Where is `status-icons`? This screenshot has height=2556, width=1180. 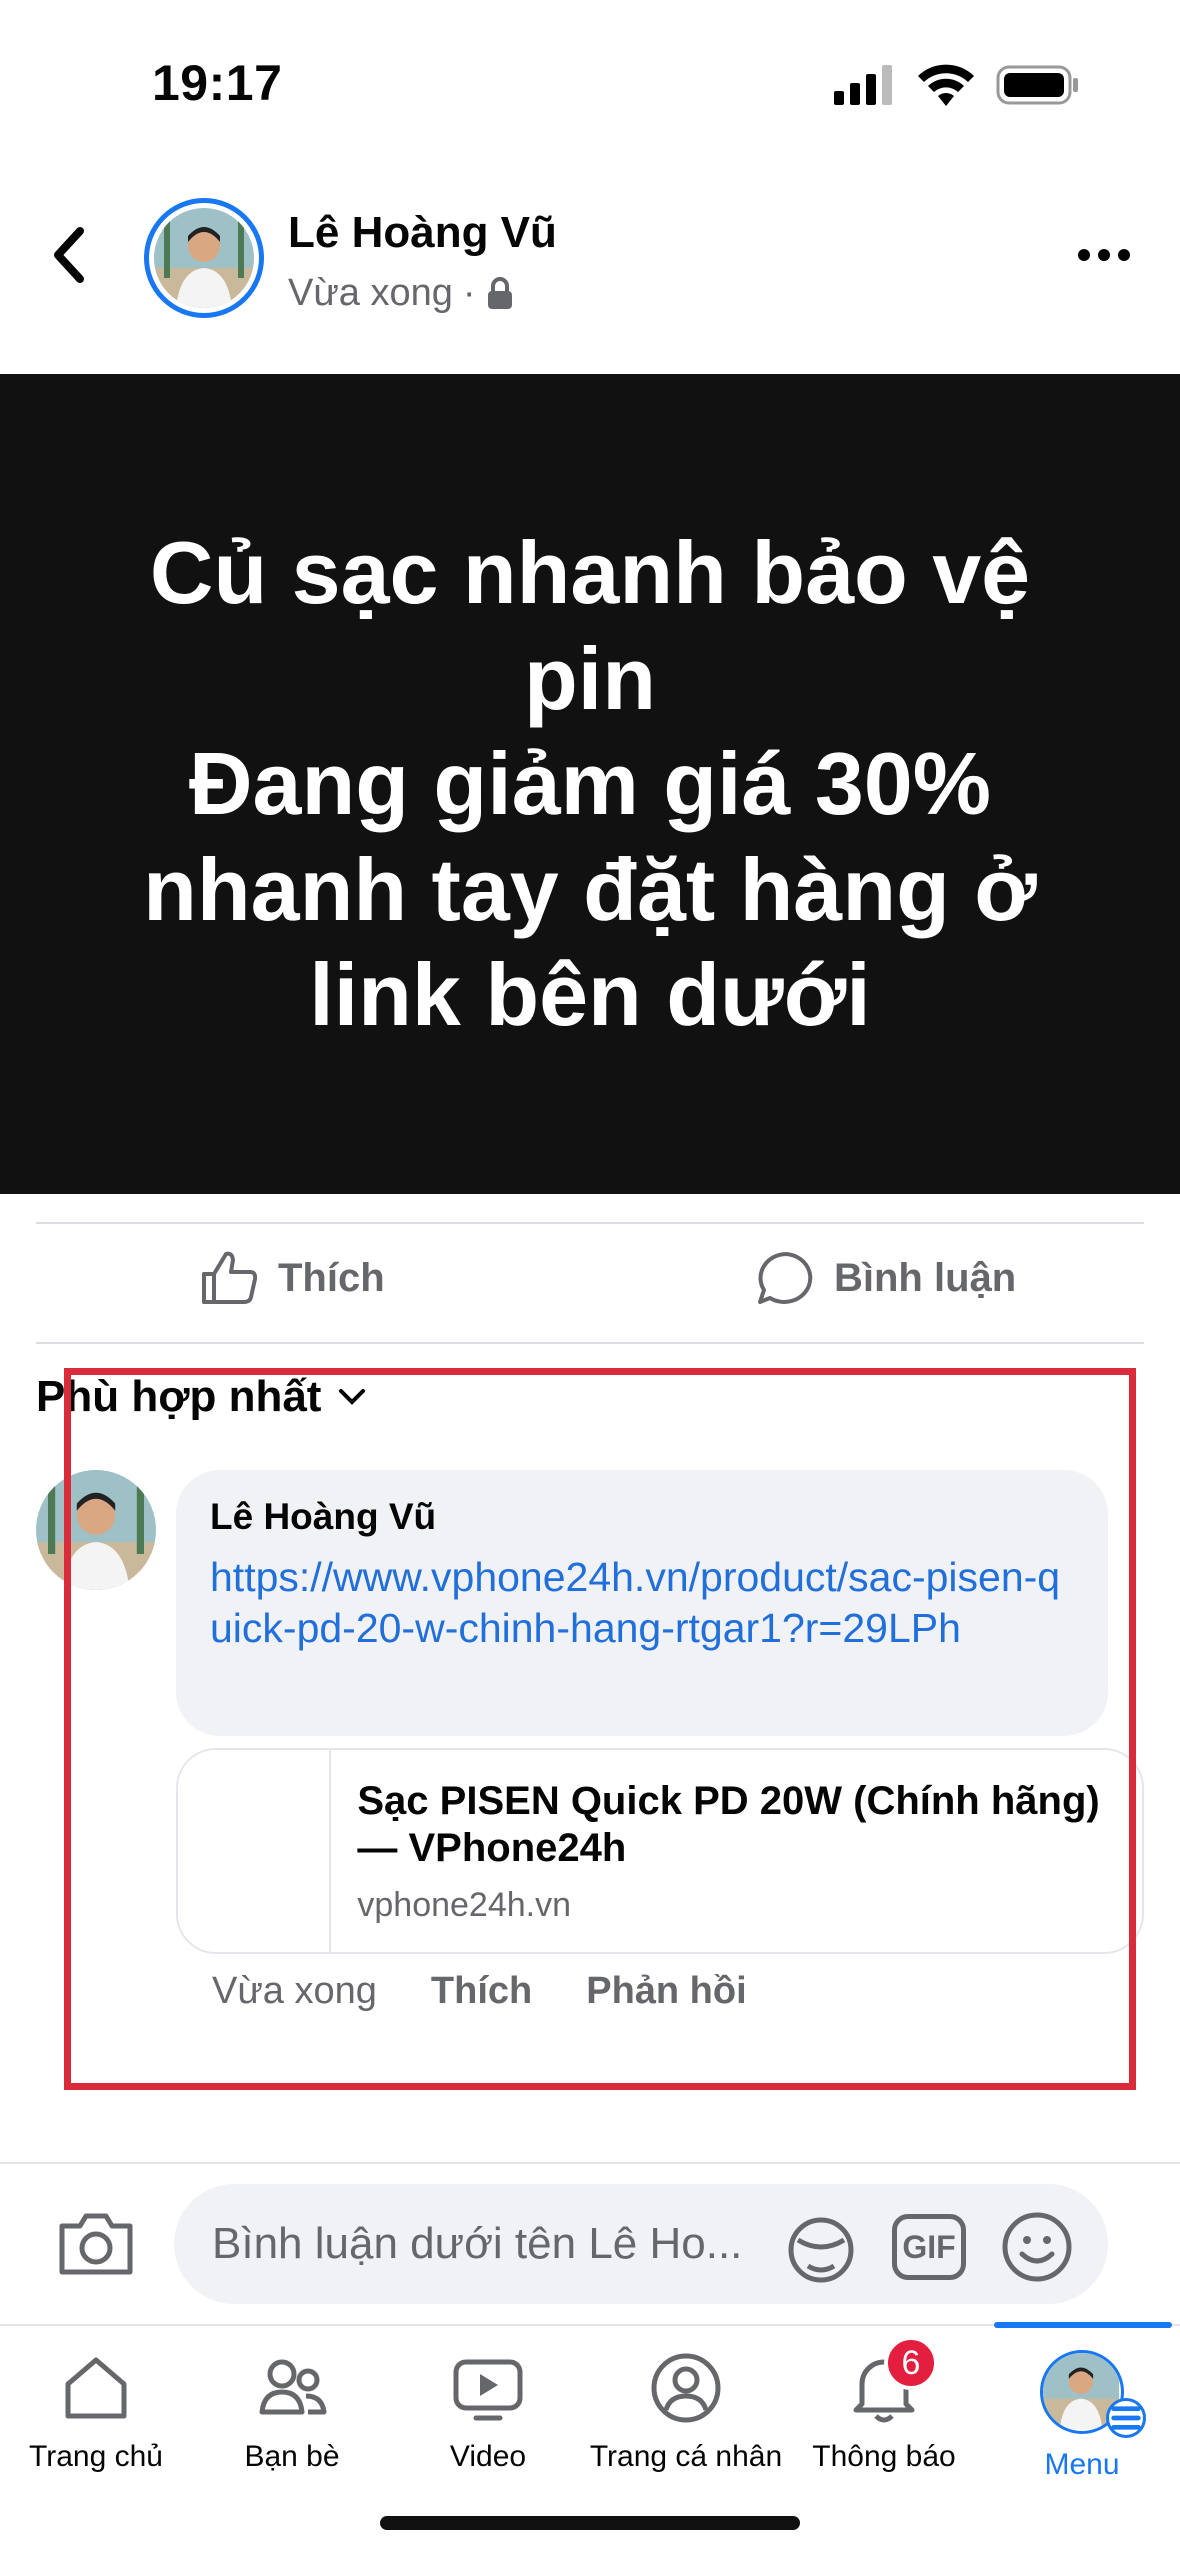
status-icons is located at coordinates (957, 85).